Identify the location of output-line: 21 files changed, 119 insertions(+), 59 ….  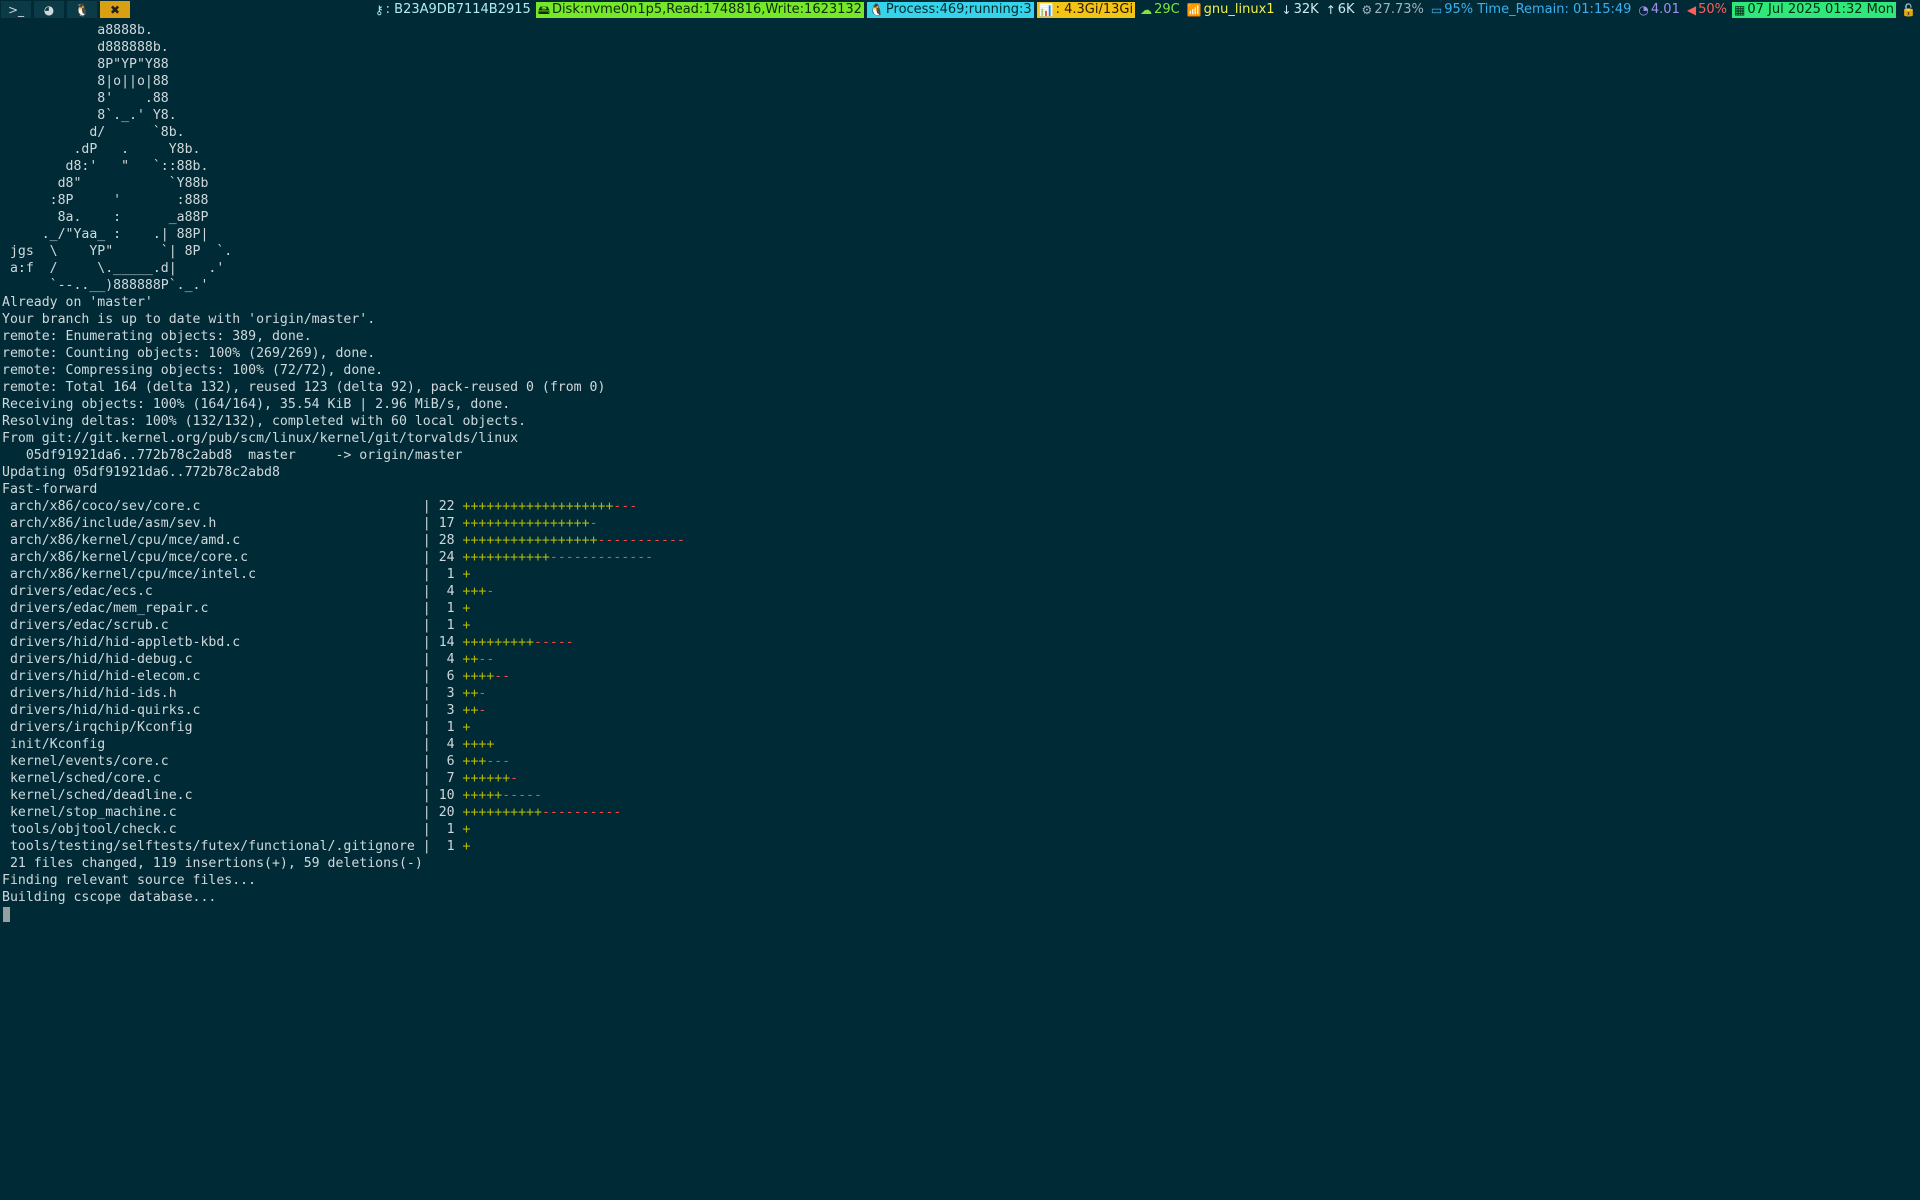
(212, 863).